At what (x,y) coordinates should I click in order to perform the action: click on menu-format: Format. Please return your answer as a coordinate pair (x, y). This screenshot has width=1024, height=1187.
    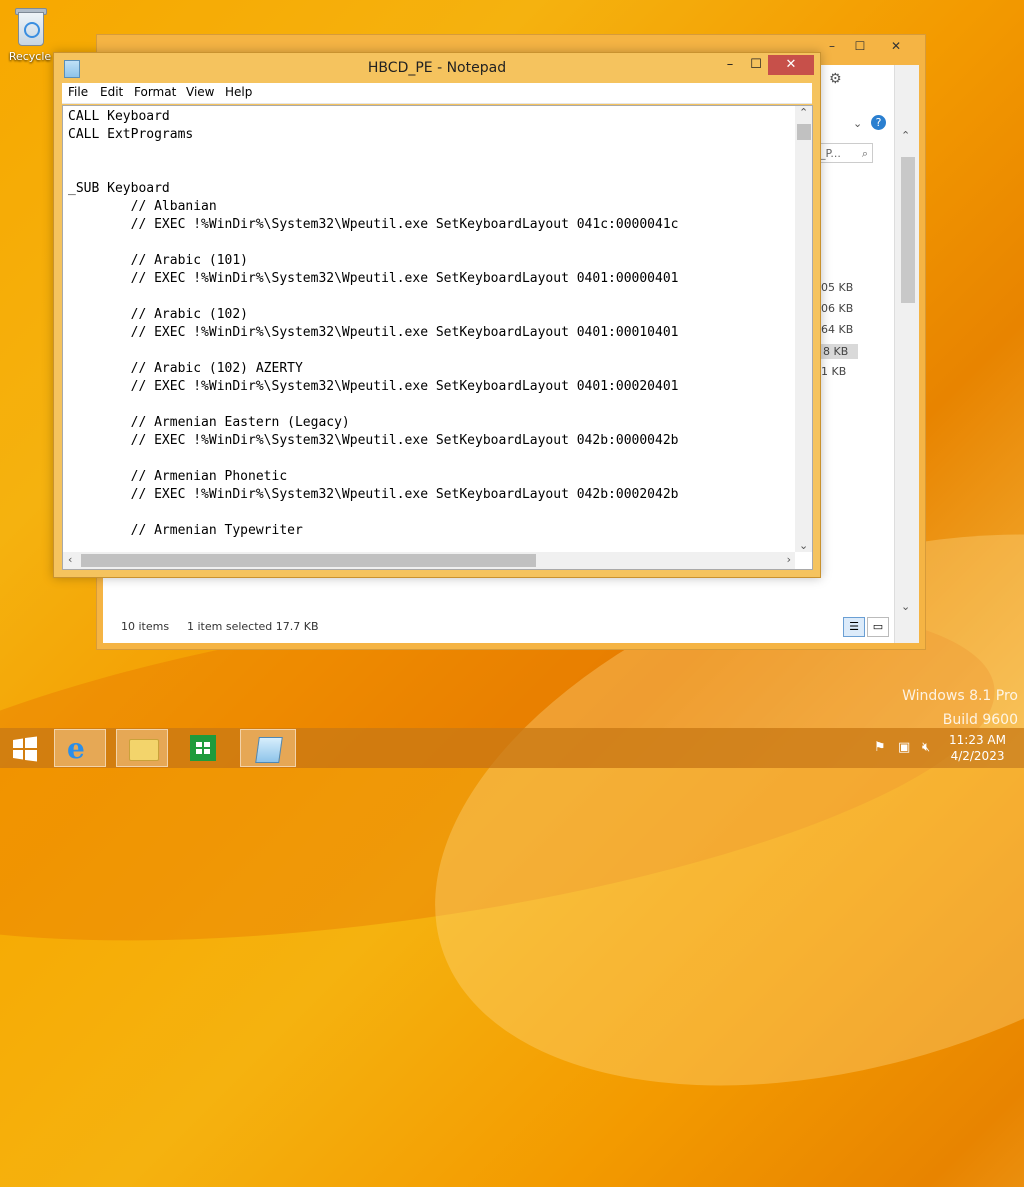
    Looking at the image, I should click on (155, 92).